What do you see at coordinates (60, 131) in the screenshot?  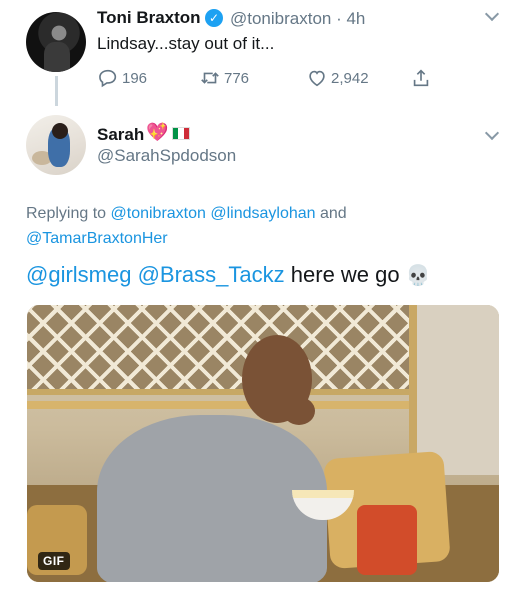 I see `avatar-hair` at bounding box center [60, 131].